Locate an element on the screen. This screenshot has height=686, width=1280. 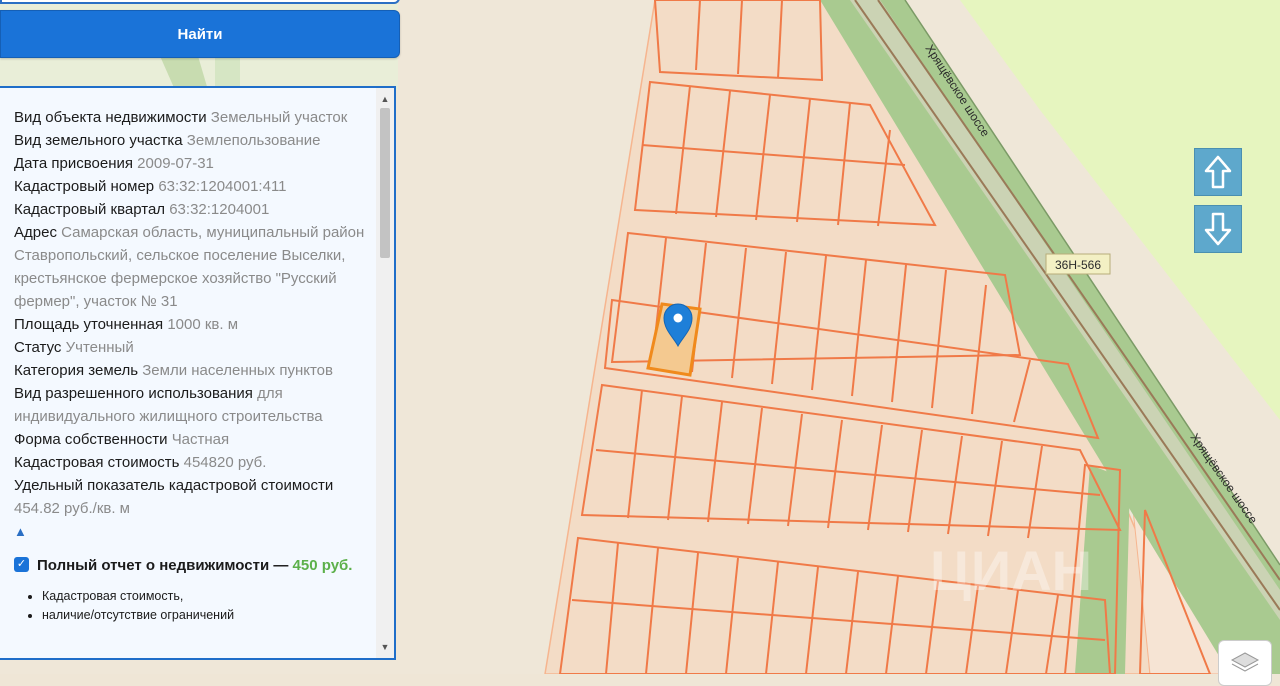
field-value: 2009-07-31 is located at coordinates (175, 163).